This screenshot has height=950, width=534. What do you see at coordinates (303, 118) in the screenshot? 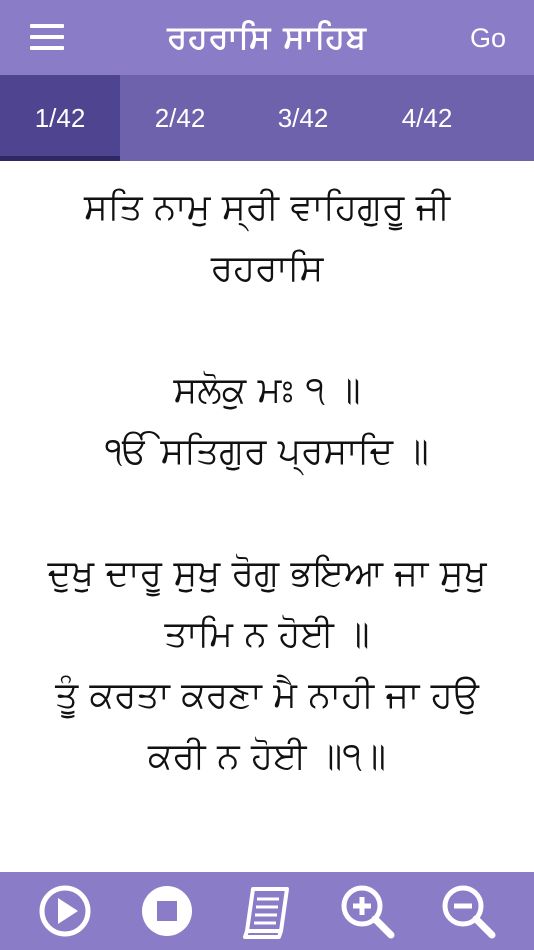
I see `tab-page-3: 3/42` at bounding box center [303, 118].